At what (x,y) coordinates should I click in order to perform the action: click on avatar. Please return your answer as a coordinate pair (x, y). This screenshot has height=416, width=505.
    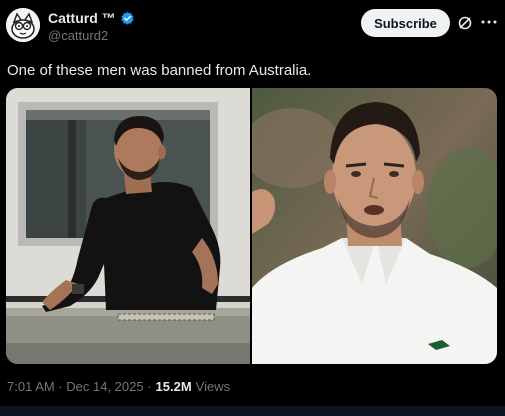
    Looking at the image, I should click on (23, 25).